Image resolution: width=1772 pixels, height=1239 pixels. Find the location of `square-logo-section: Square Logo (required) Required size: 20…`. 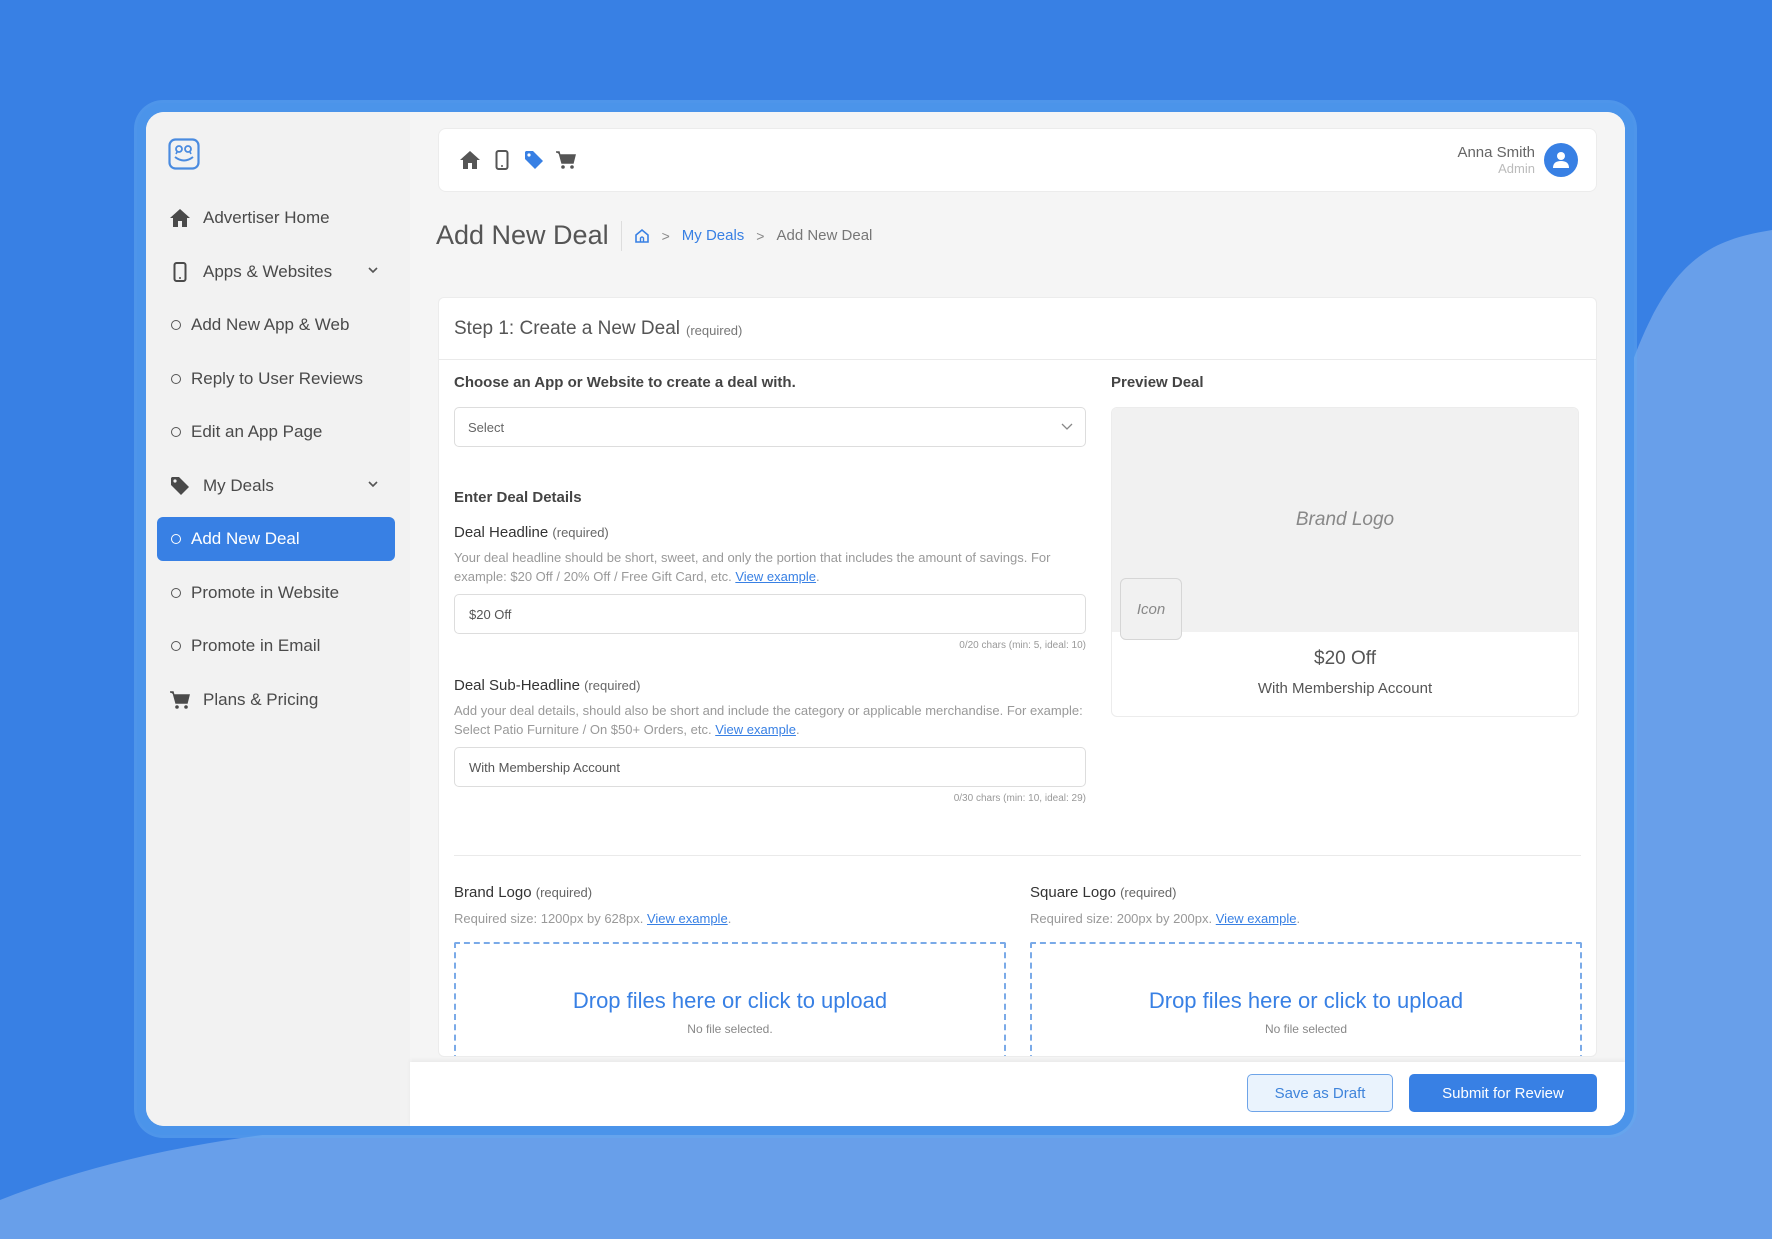

square-logo-section: Square Logo (required) Required size: 20… is located at coordinates (1306, 970).